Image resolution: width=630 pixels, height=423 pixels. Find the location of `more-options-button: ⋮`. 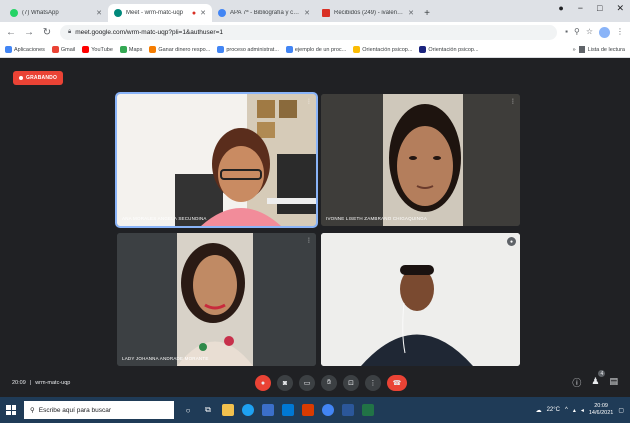

more-options-button: ⋮ is located at coordinates (373, 383).